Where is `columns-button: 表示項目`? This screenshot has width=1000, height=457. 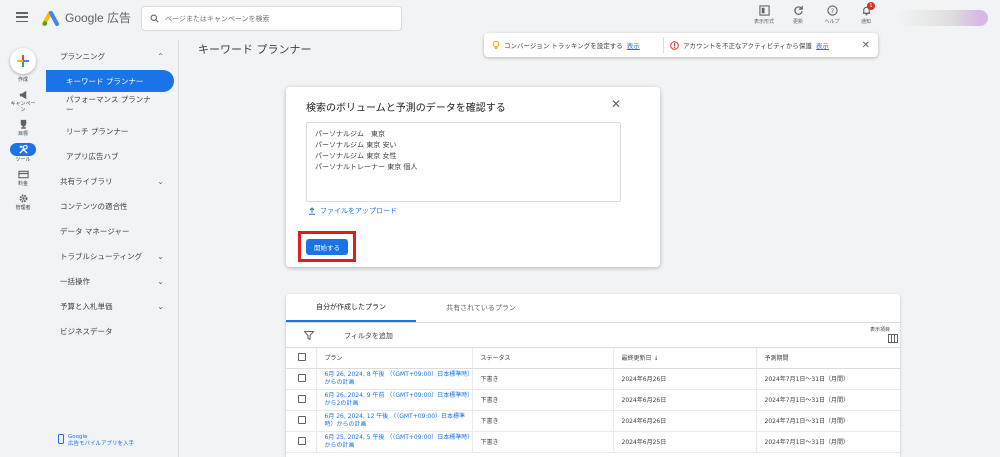 columns-button: 表示項目 is located at coordinates (884, 334).